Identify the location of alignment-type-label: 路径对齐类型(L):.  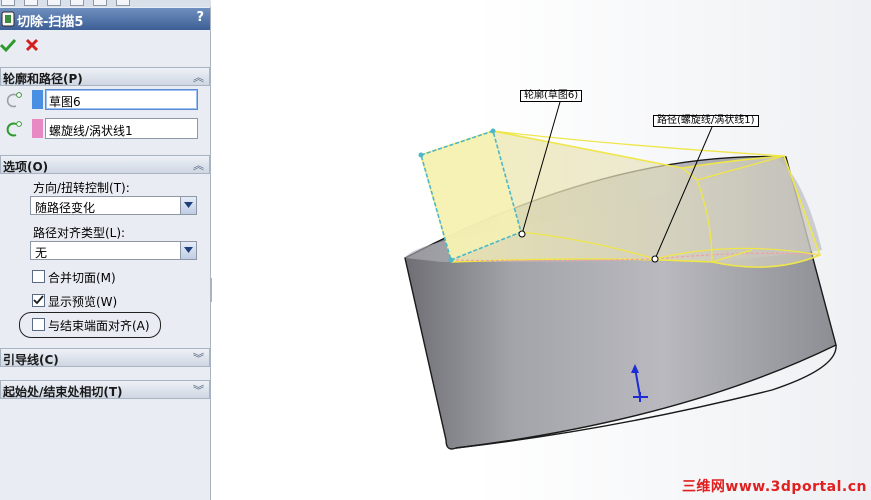
(79, 233).